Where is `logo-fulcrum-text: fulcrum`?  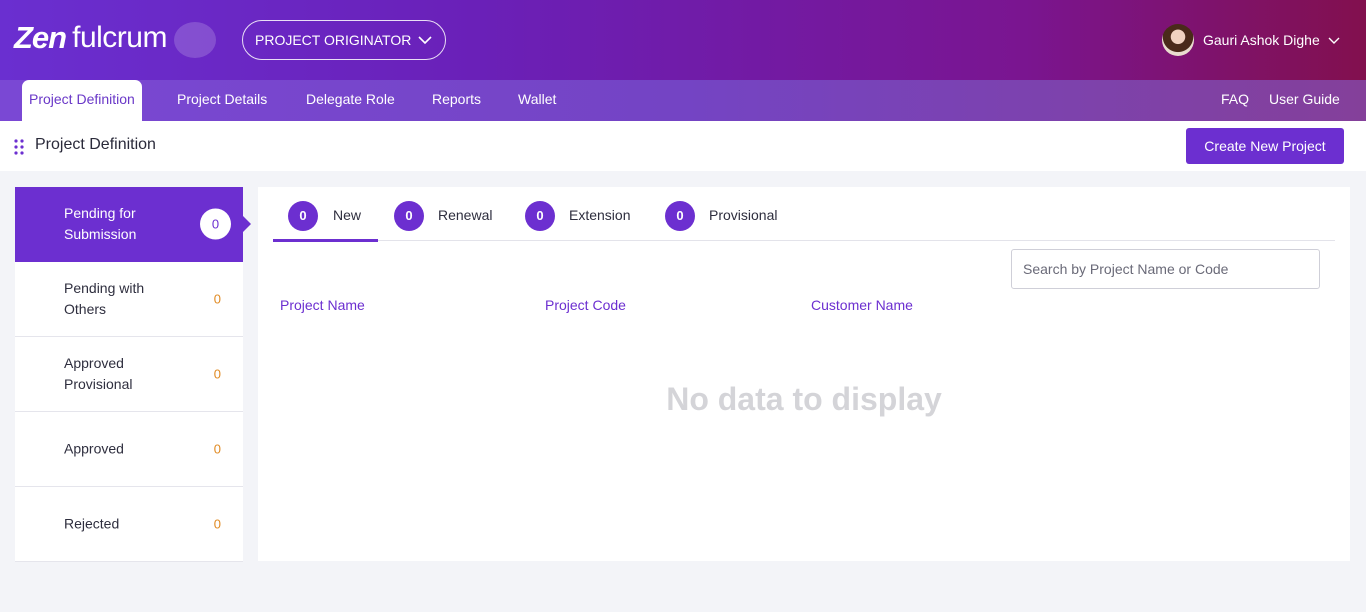
logo-fulcrum-text: fulcrum is located at coordinates (119, 37).